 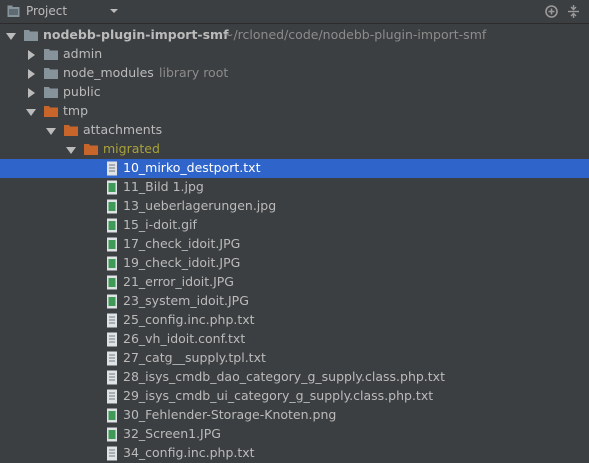 I want to click on file-label: 19_check_idoit.JPG, so click(x=182, y=262).